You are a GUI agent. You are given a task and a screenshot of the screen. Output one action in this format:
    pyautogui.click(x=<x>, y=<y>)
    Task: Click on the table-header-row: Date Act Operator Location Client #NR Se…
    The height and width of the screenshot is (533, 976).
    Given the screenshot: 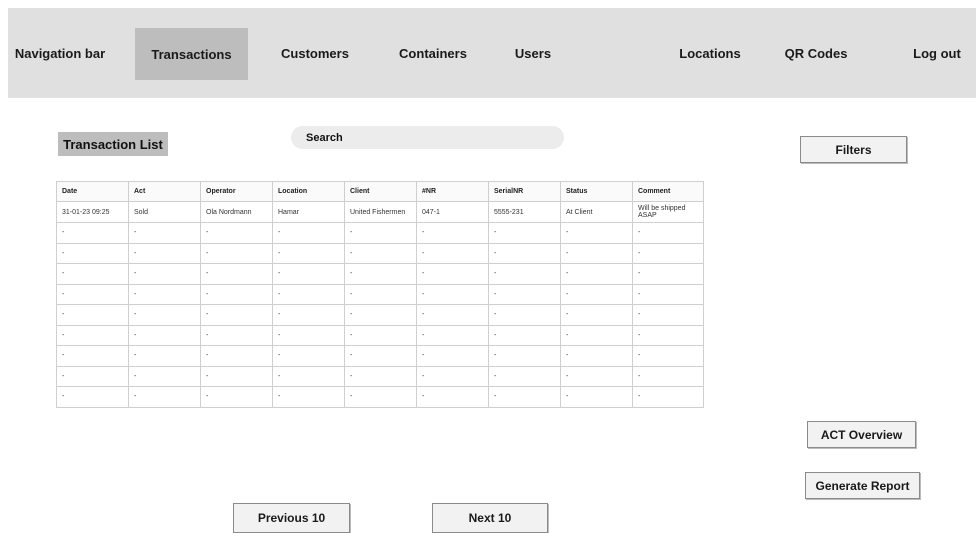 What is the action you would take?
    pyautogui.click(x=380, y=191)
    